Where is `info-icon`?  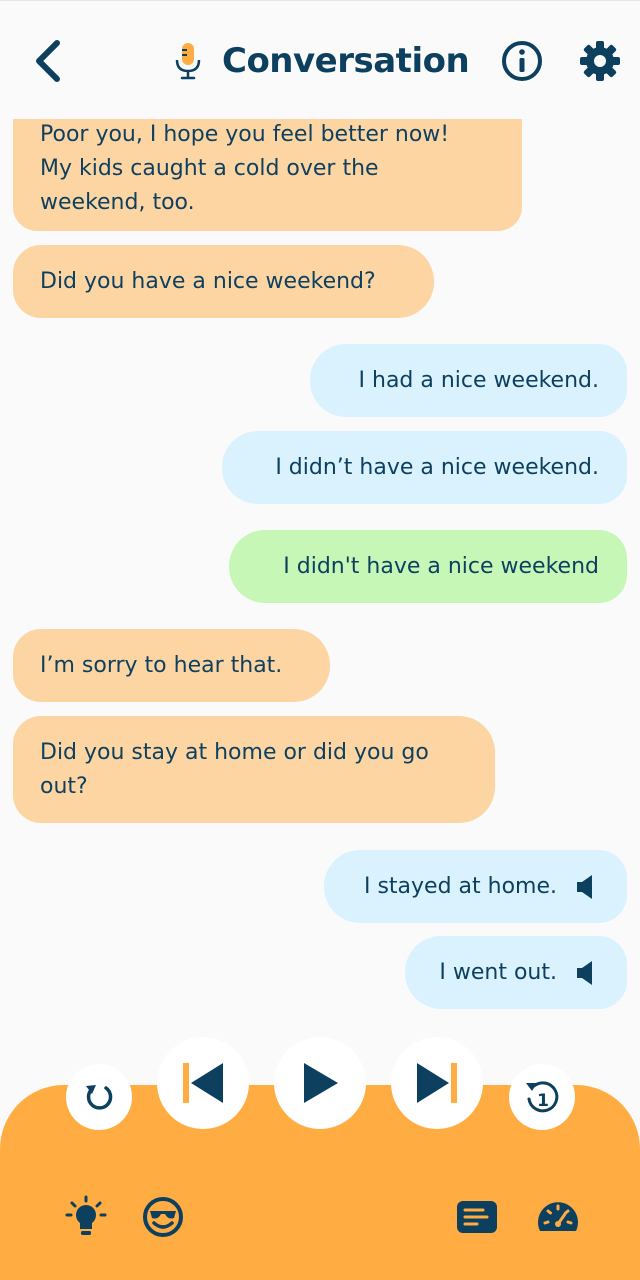 info-icon is located at coordinates (522, 61).